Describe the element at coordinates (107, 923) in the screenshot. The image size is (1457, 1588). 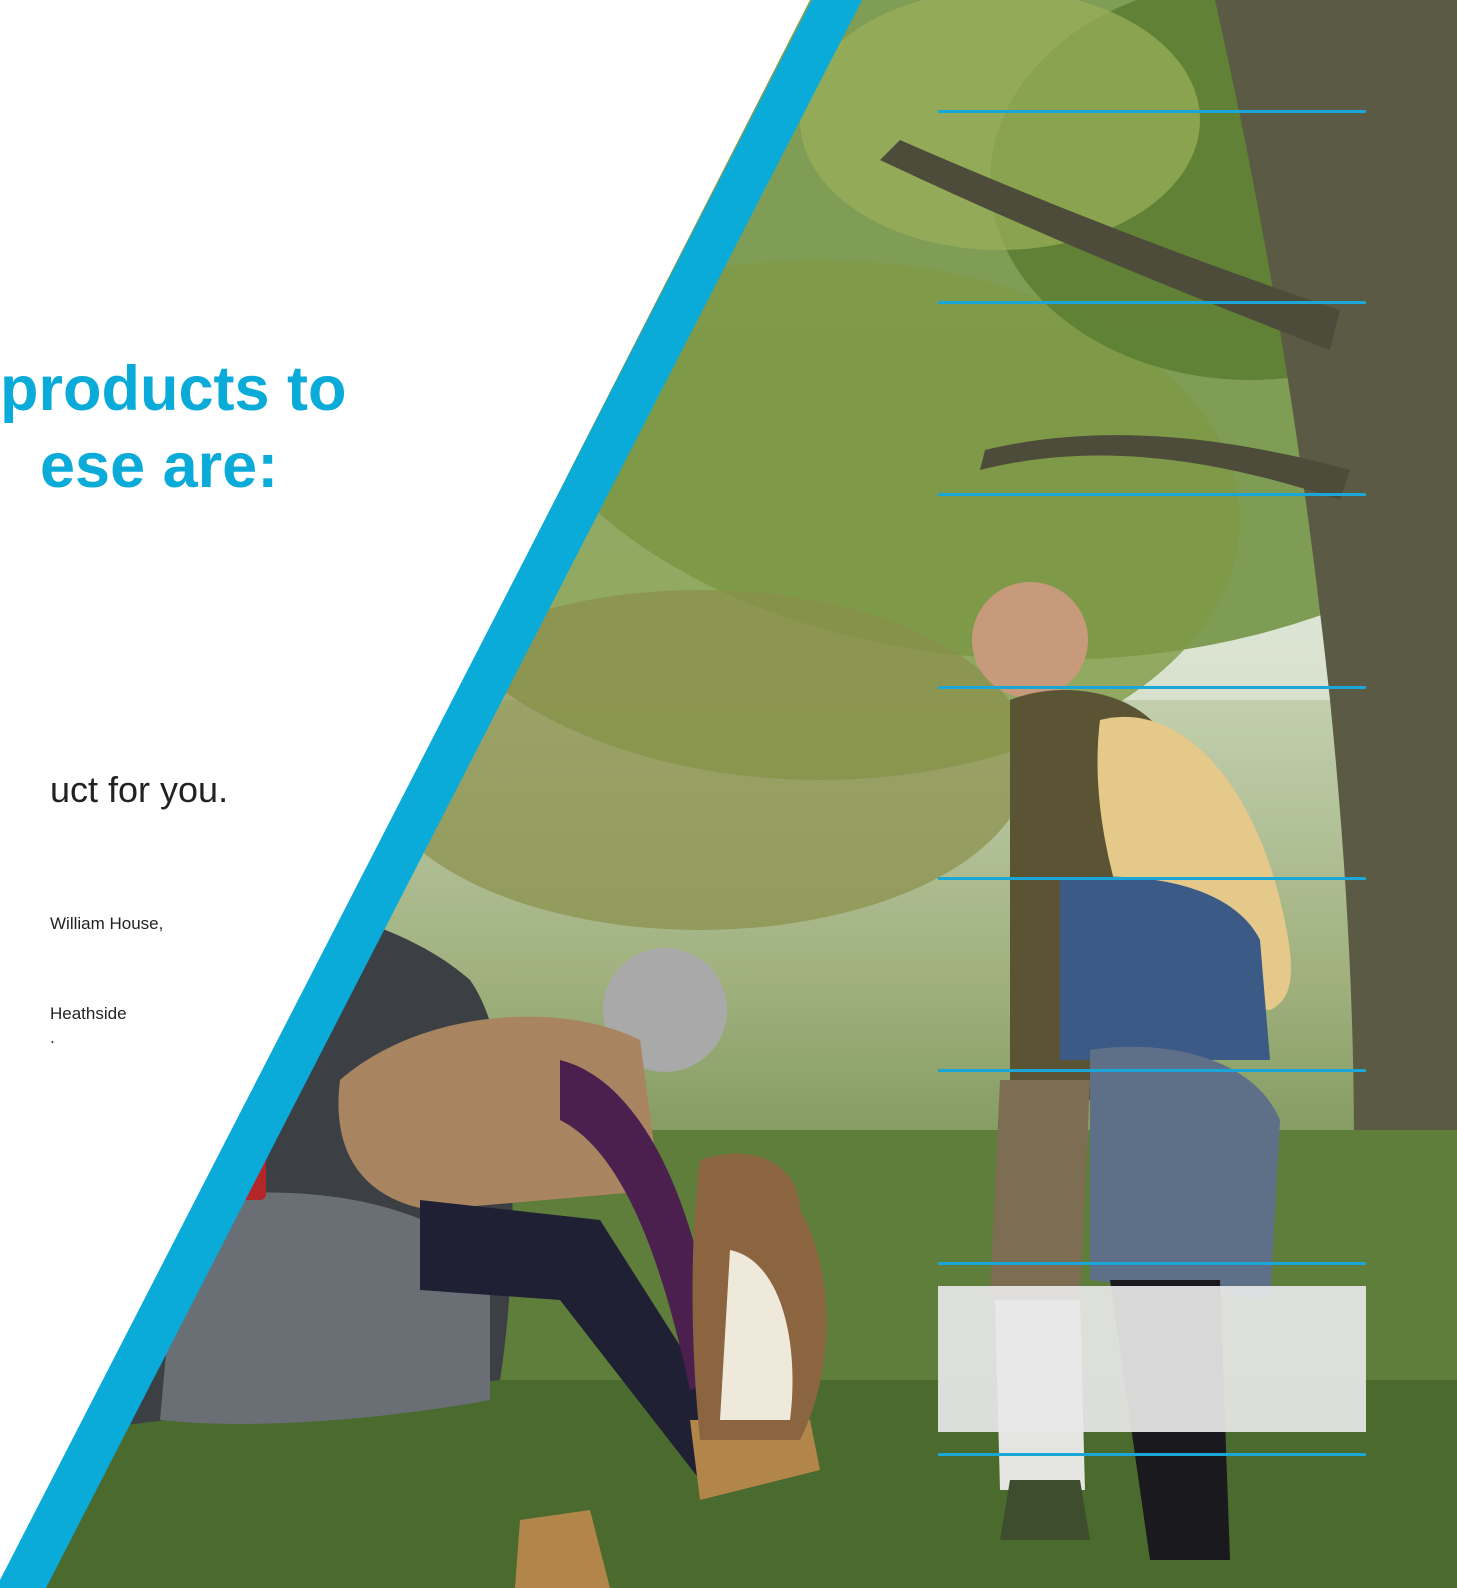
I see `address-line-1: William House,` at that location.